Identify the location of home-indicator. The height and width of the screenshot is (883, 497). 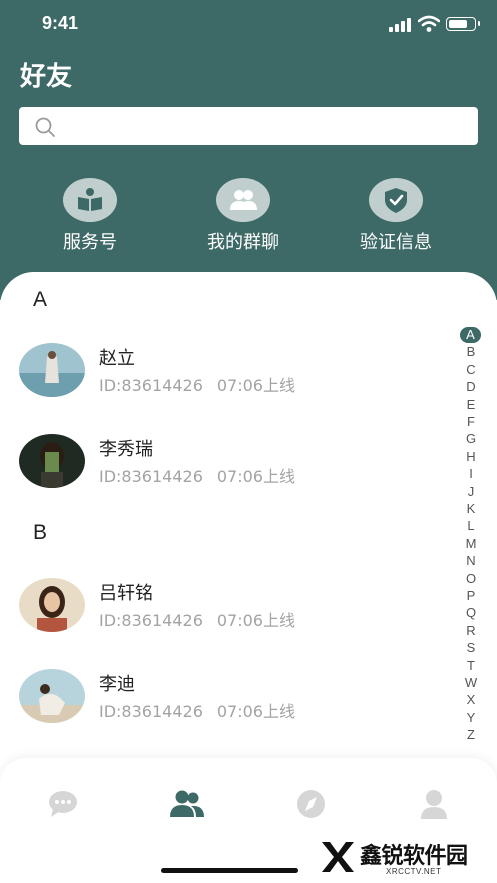
(229, 870).